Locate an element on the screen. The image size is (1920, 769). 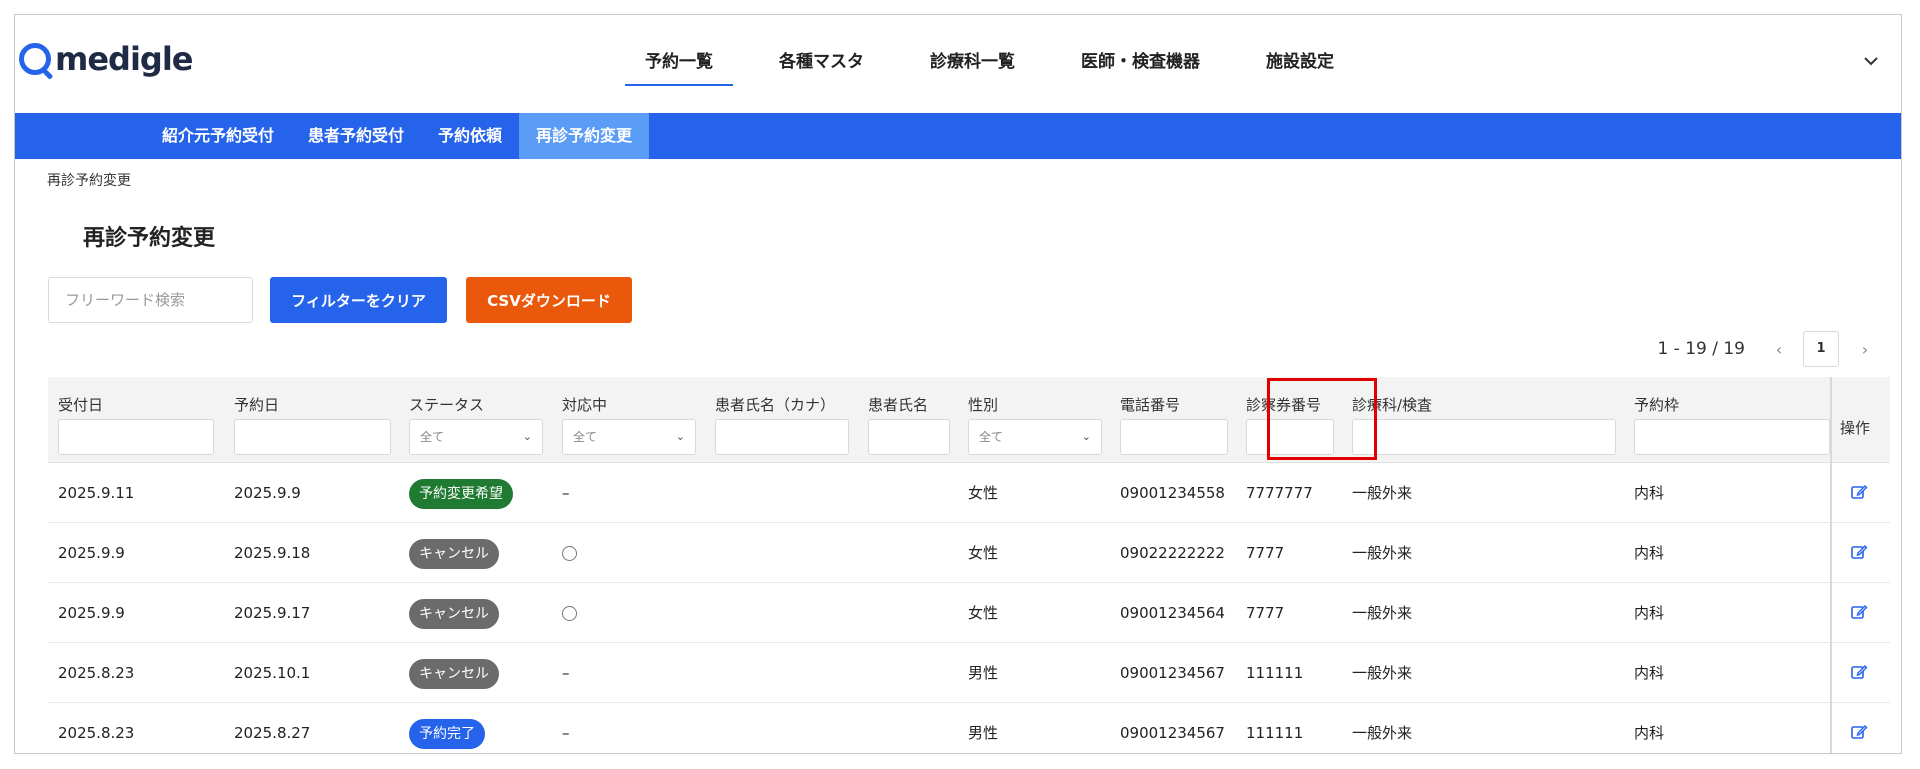
received-date-filter is located at coordinates (136, 437).